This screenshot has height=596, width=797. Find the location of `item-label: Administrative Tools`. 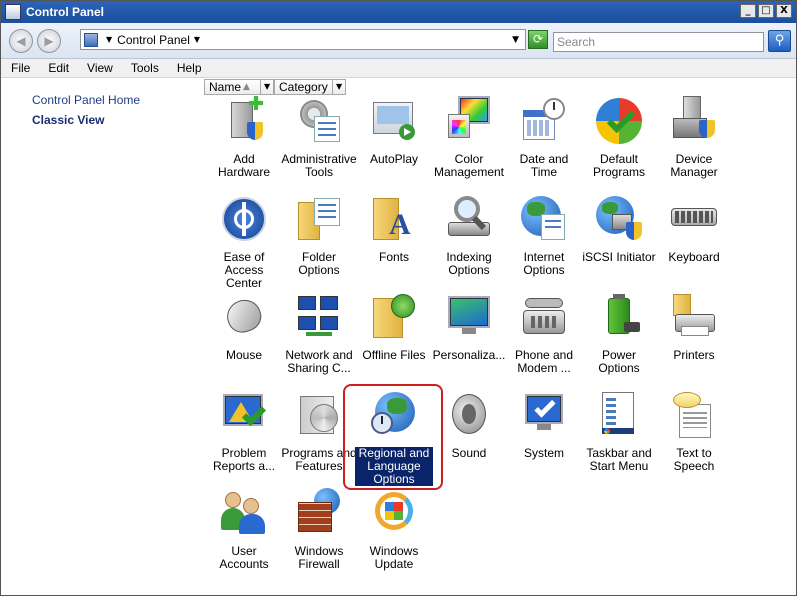

item-label: Administrative Tools is located at coordinates (319, 165).